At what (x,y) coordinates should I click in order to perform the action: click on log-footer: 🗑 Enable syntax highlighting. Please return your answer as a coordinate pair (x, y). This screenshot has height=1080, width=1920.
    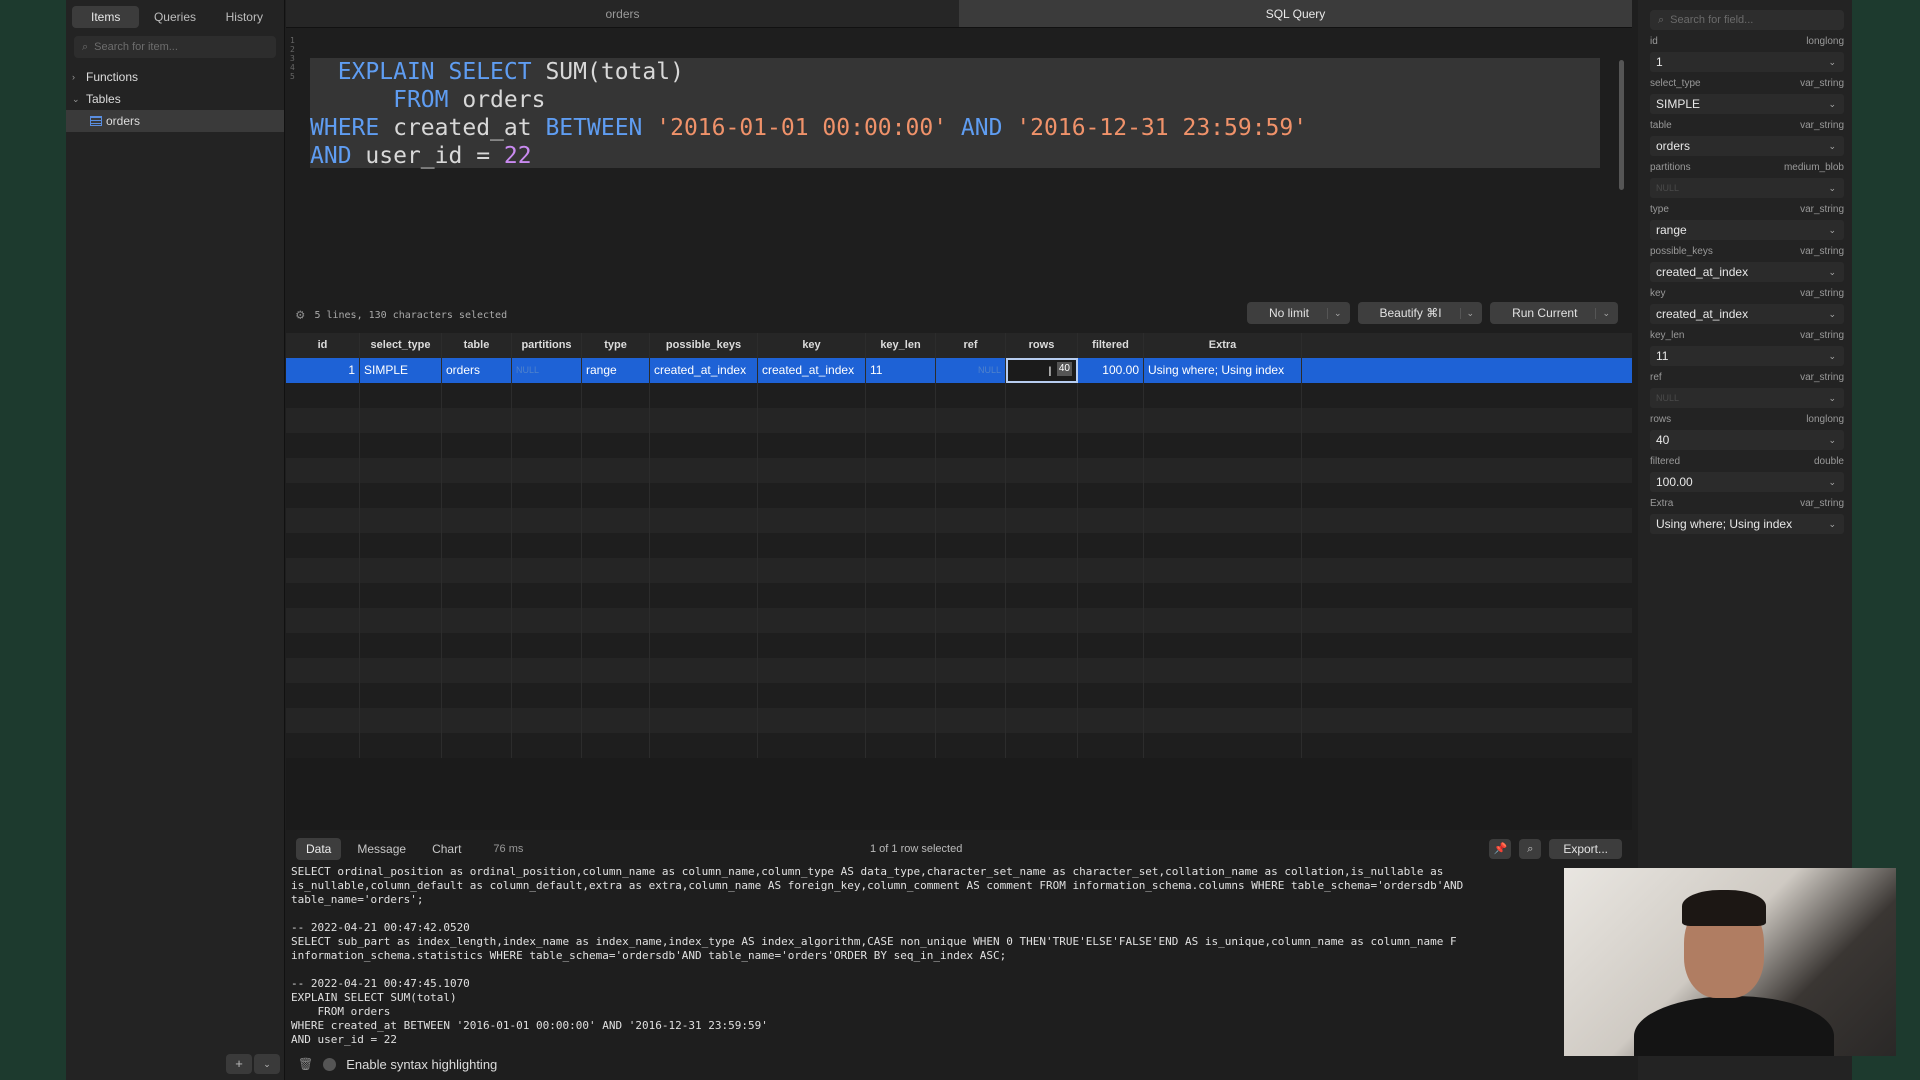
    Looking at the image, I should click on (959, 1064).